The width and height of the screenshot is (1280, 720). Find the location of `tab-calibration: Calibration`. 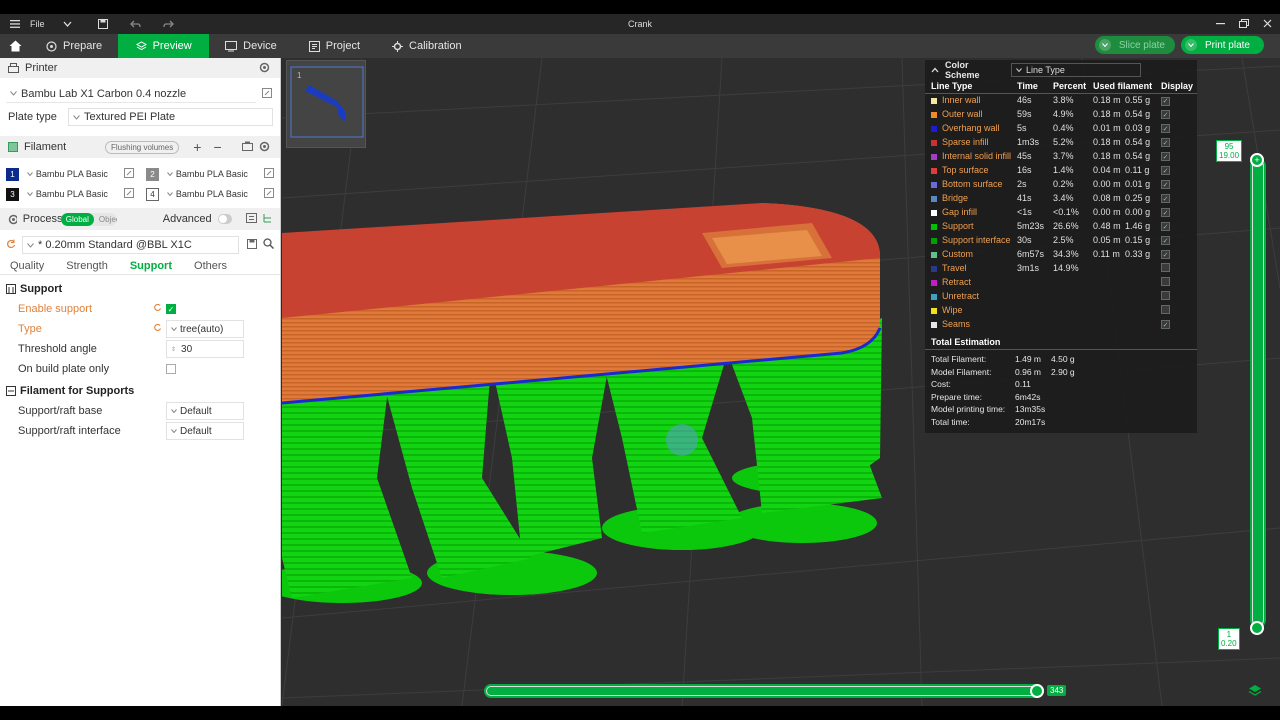

tab-calibration: Calibration is located at coordinates (427, 46).